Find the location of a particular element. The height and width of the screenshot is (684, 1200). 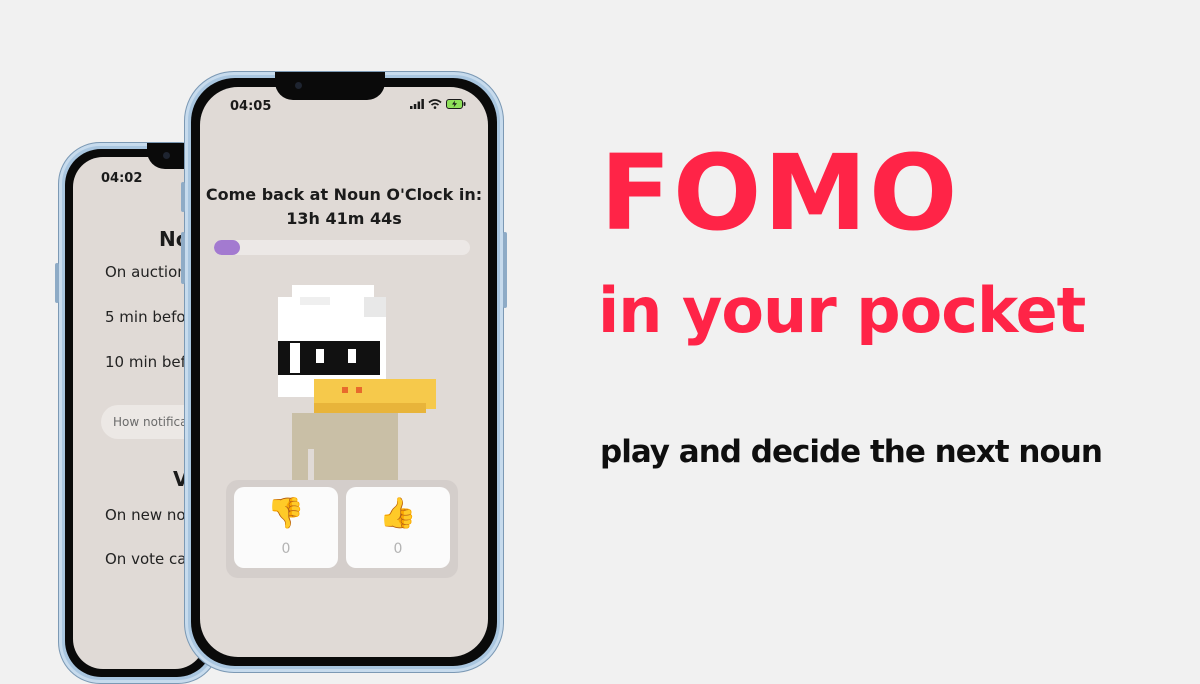

vote-up-count: 0 is located at coordinates (398, 549).